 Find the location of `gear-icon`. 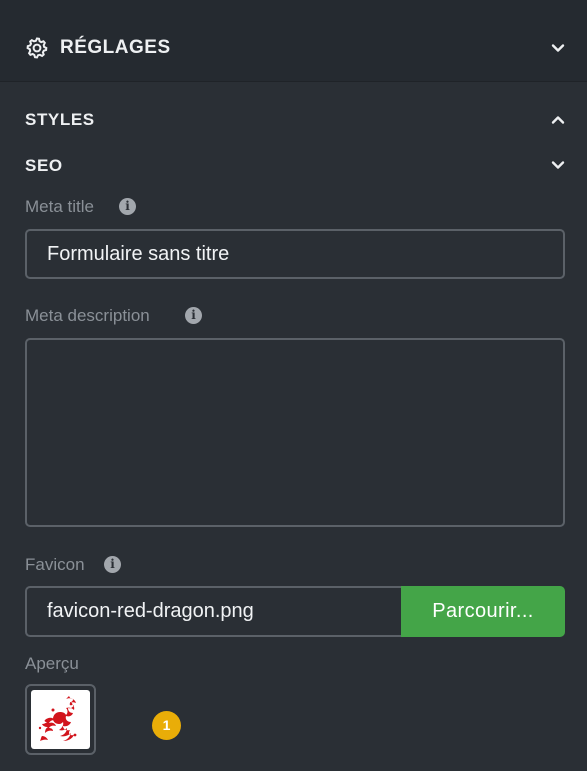

gear-icon is located at coordinates (37, 48).